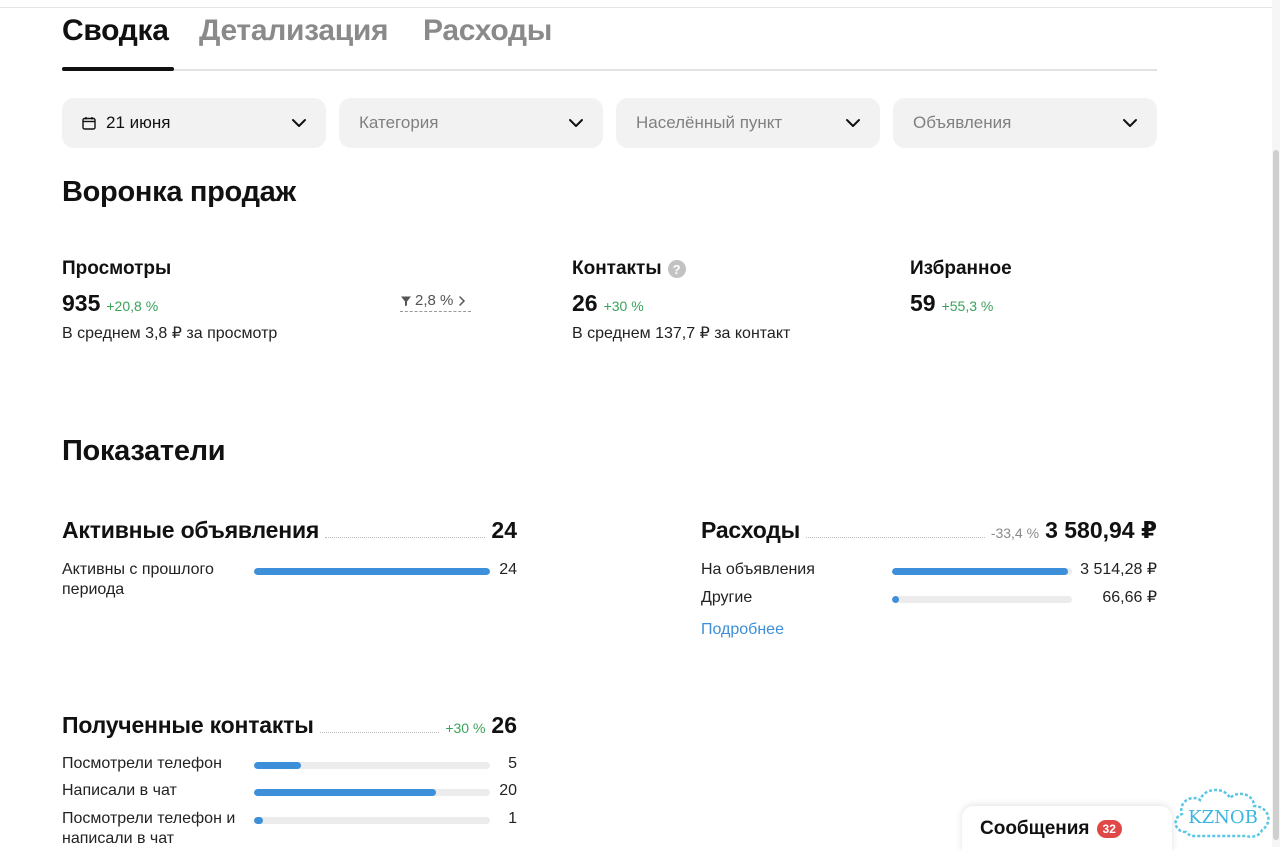 The height and width of the screenshot is (851, 1280). Describe the element at coordinates (609, 43) in the screenshot. I see `tab-bar: Сводка Детализация Расходы` at that location.